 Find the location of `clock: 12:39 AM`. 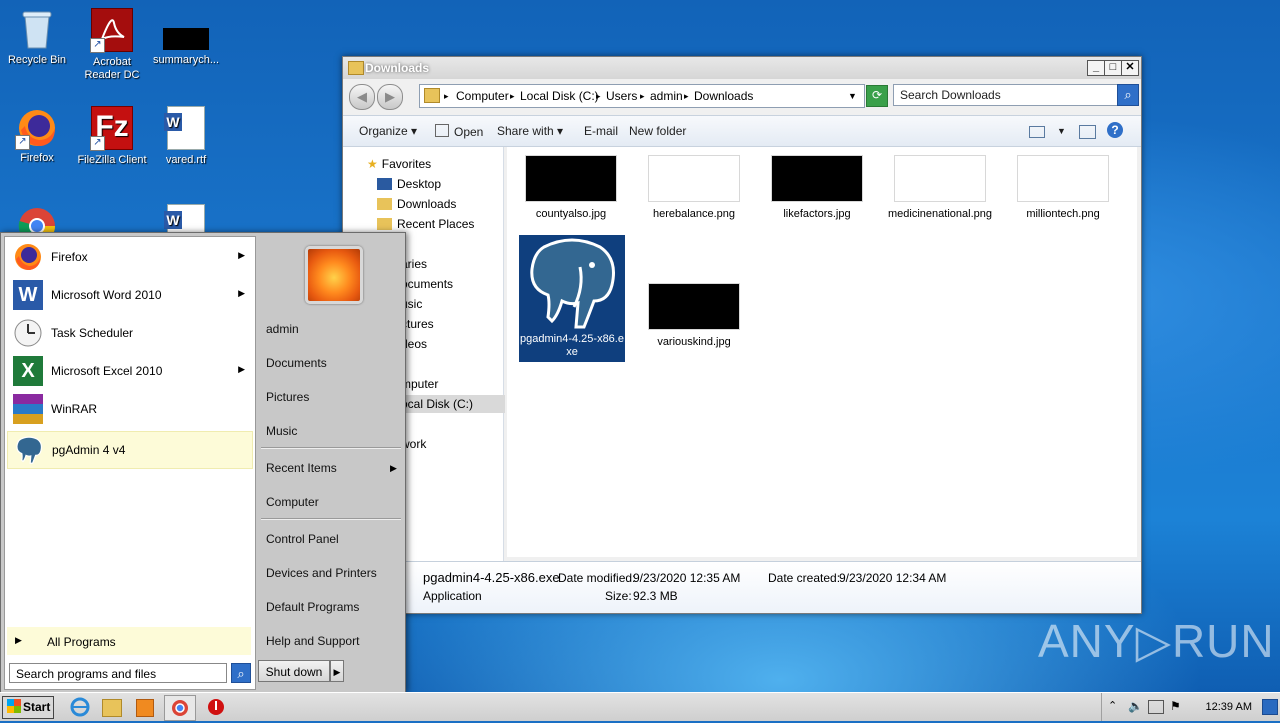

clock: 12:39 AM is located at coordinates (1229, 707).